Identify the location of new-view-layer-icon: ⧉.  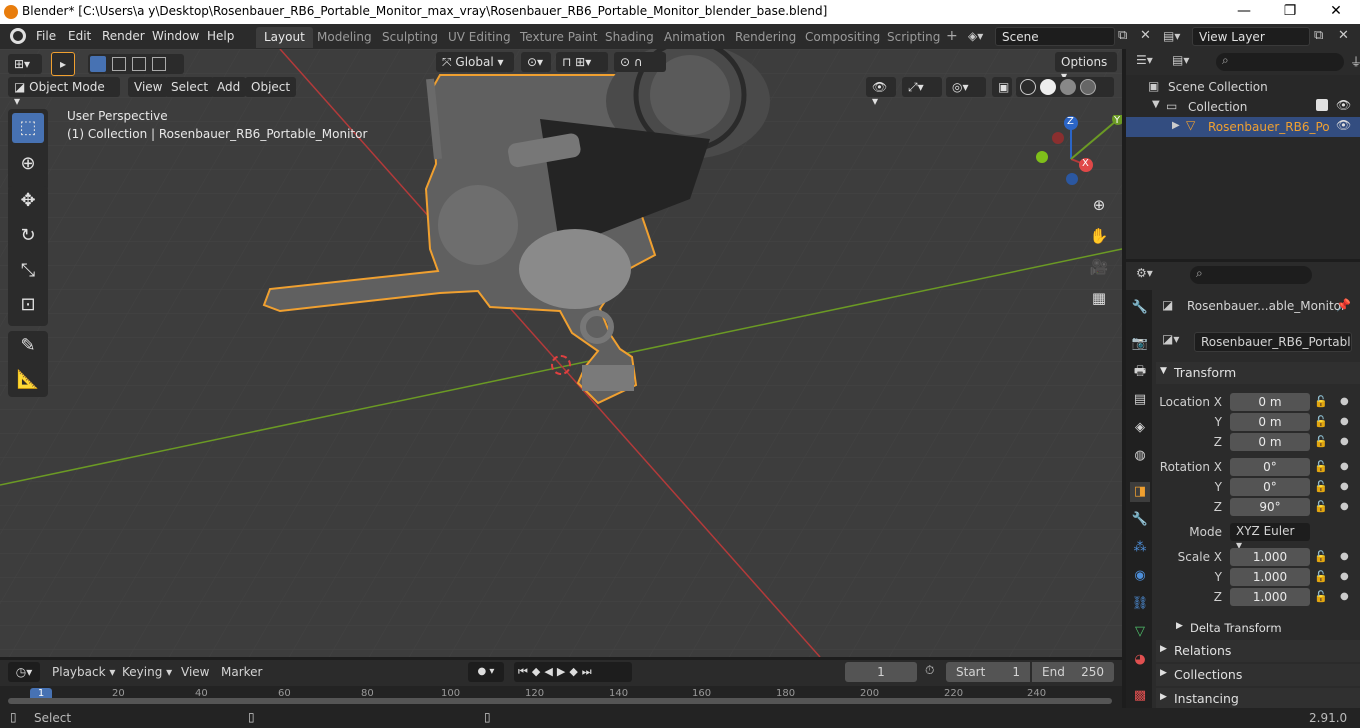
(1318, 35).